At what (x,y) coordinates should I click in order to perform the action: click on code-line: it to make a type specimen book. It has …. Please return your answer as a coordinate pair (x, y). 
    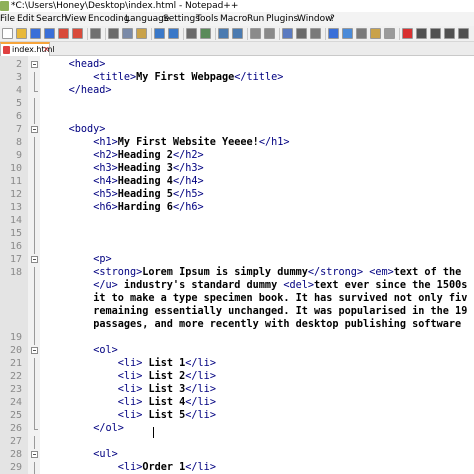
    Looking at the image, I should click on (237, 299).